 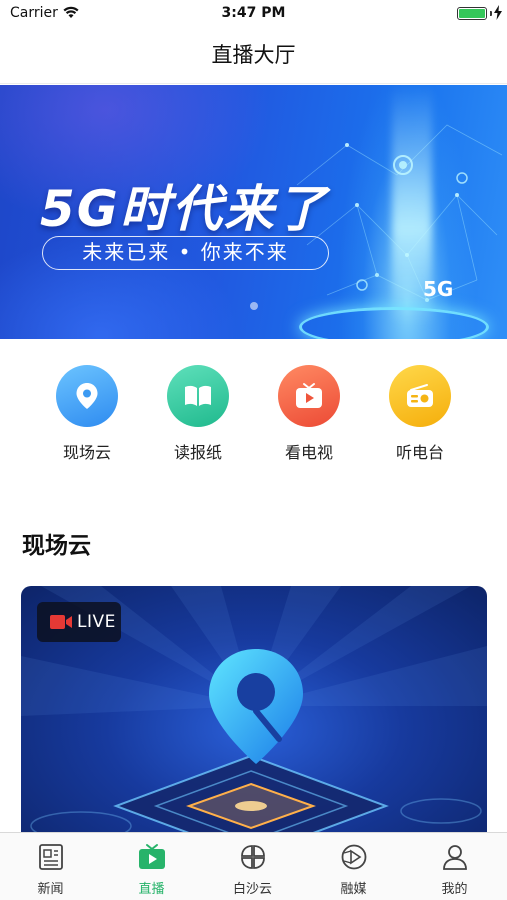 I want to click on tv-play-icon, so click(x=309, y=396).